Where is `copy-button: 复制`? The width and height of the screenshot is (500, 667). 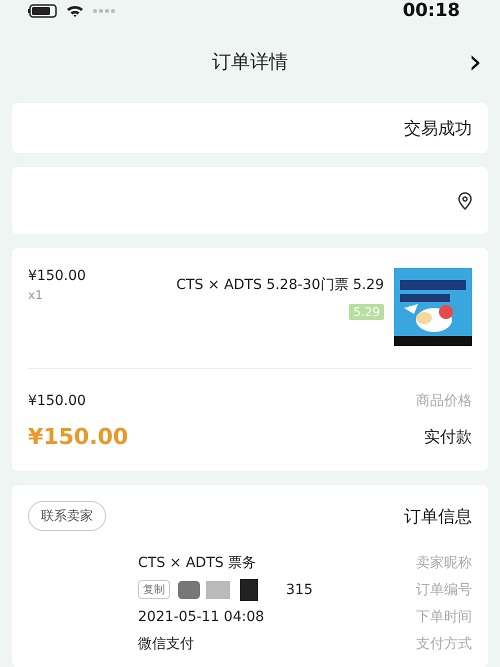 copy-button: 复制 is located at coordinates (154, 589).